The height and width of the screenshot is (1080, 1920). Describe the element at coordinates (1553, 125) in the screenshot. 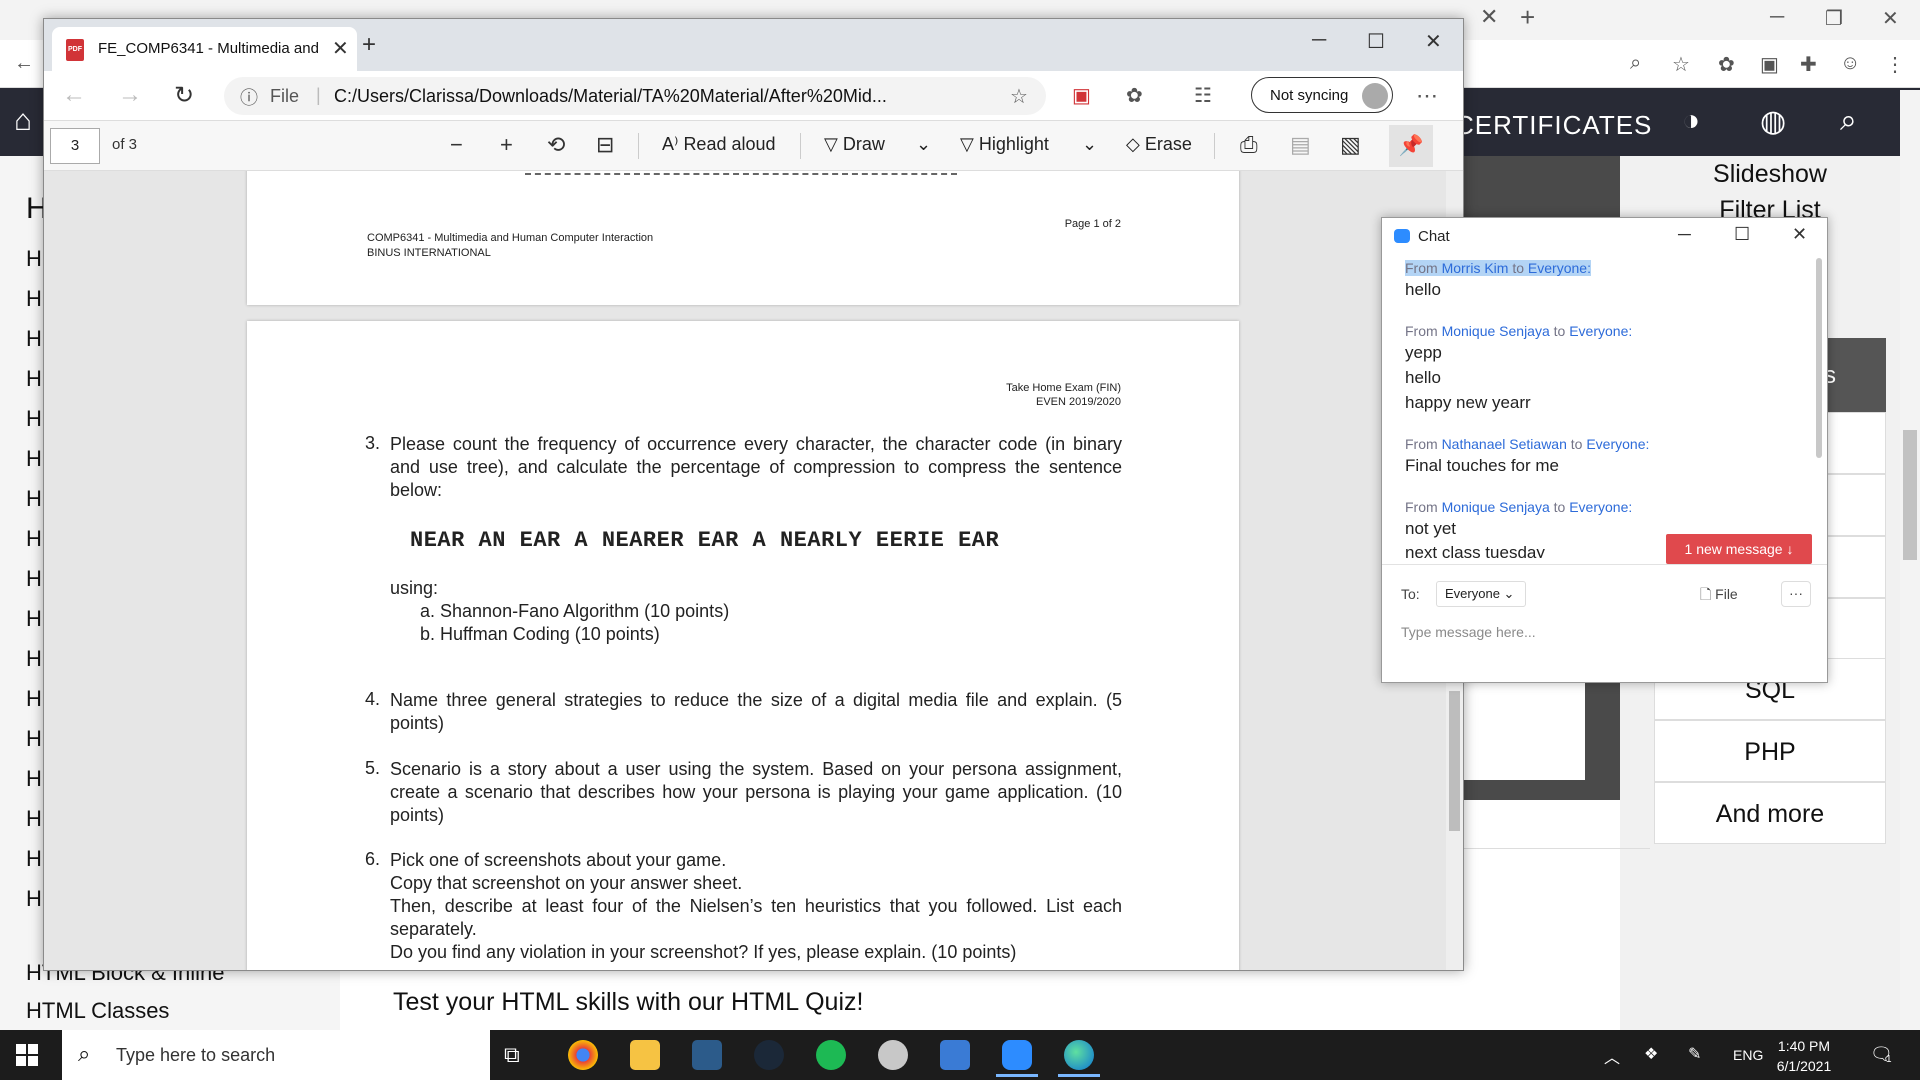

I see `nav-certificates: CERTIFICATES` at that location.